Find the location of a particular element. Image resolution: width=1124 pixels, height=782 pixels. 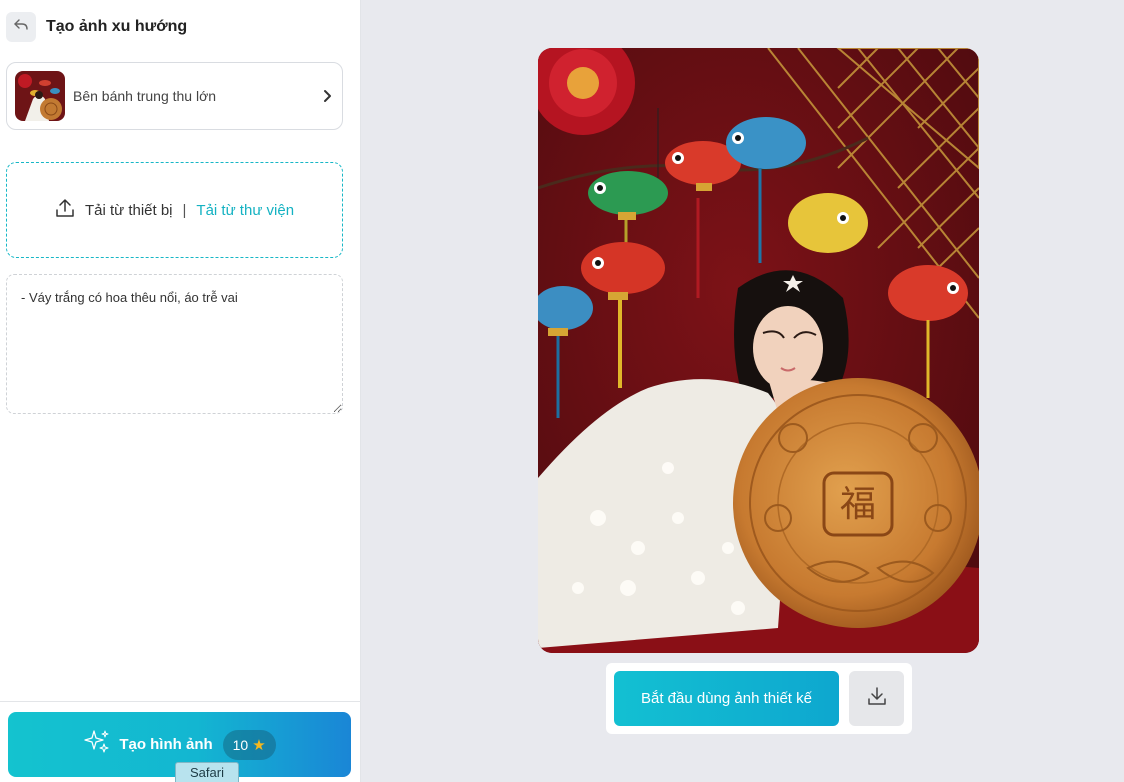

safari-tooltip: Safari is located at coordinates (207, 772).